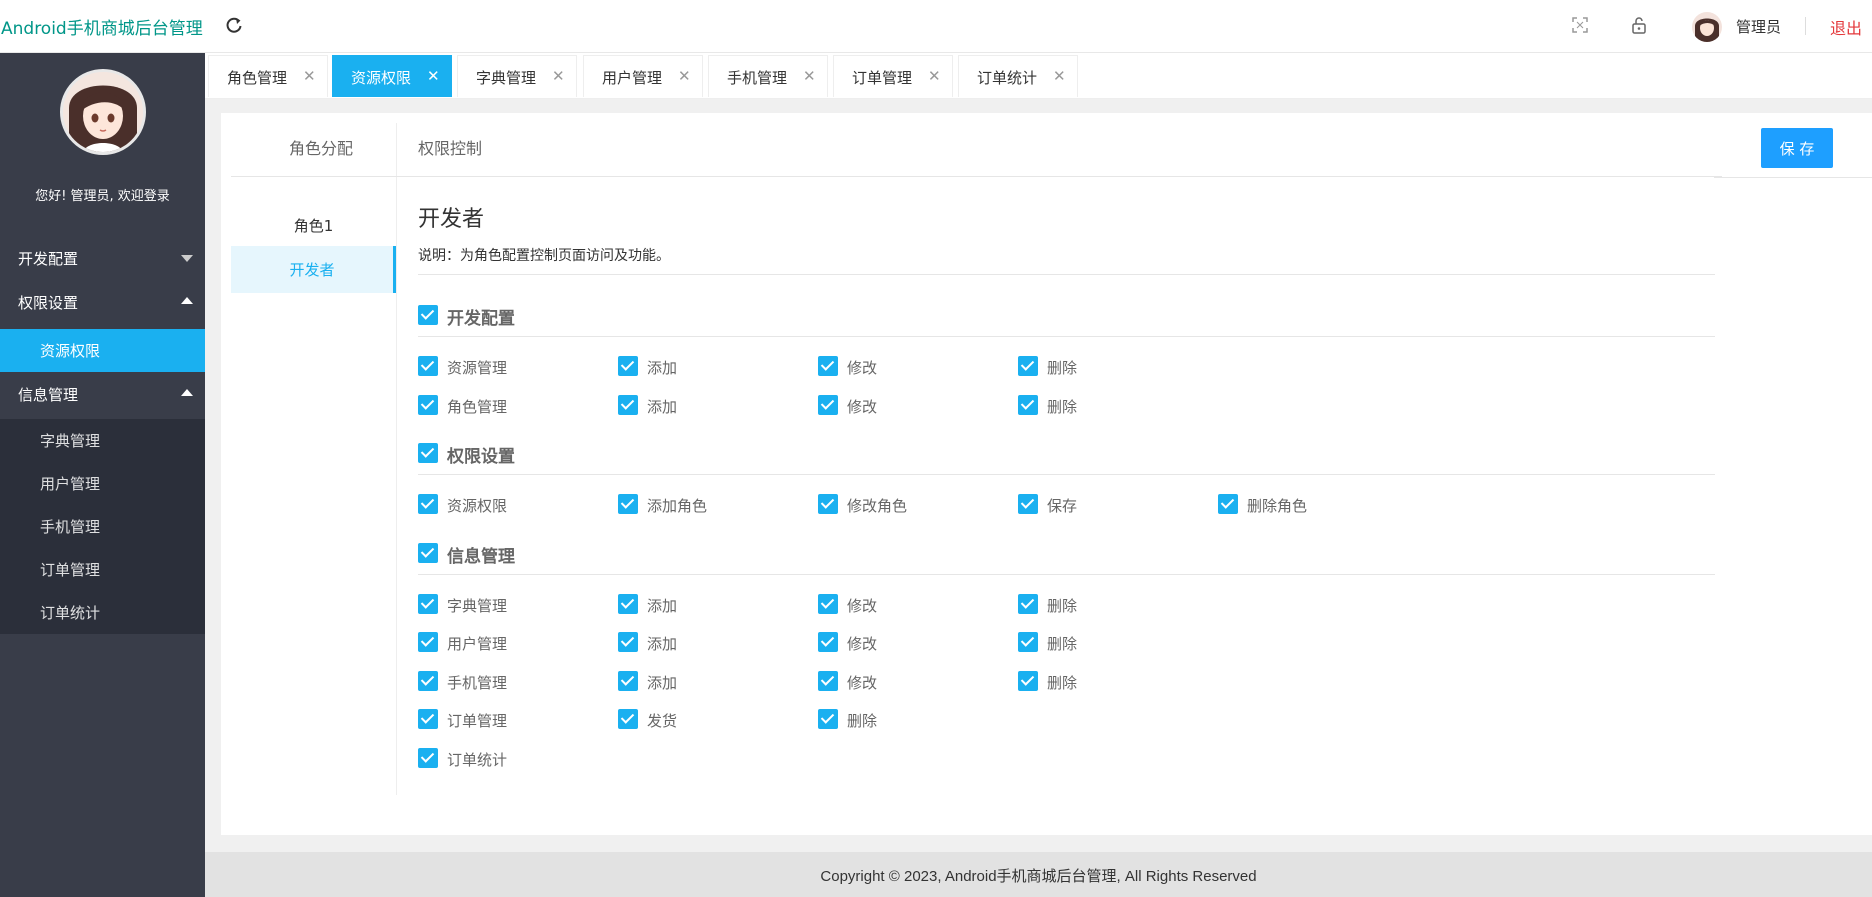  I want to click on sidebar-item-users: 用户管理, so click(102, 483).